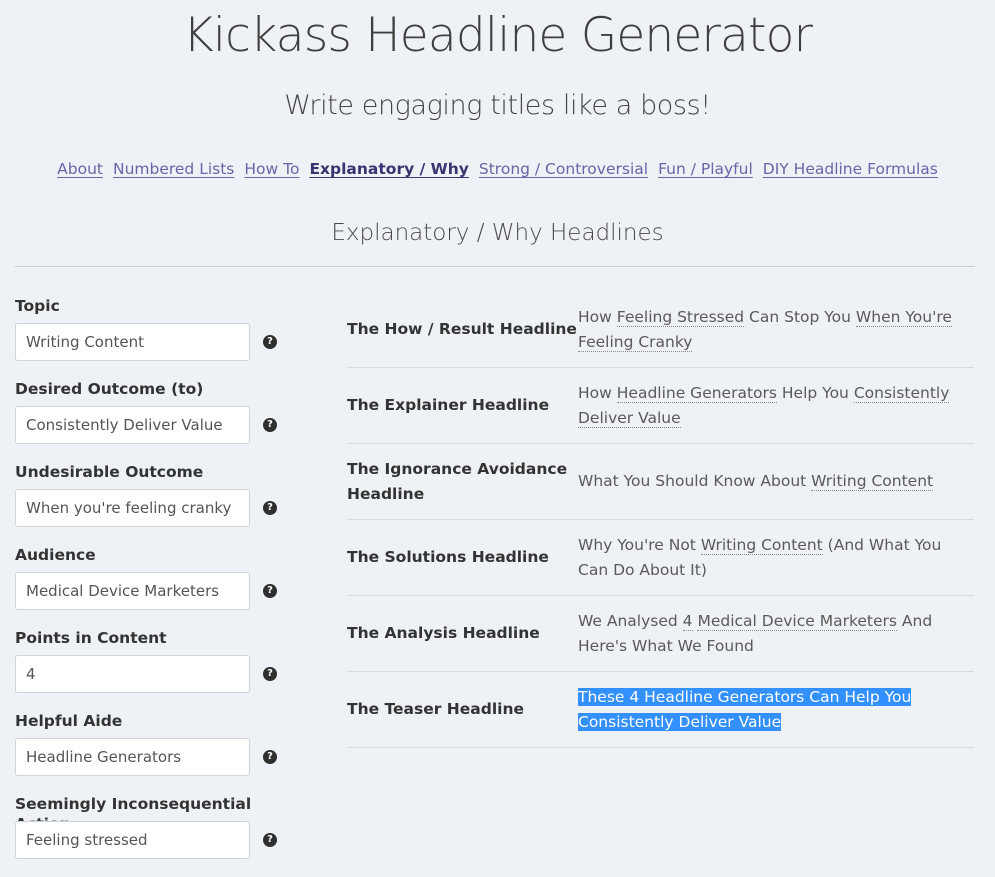 The image size is (995, 877). I want to click on section-title: Explanatory / Why Headlines, so click(497, 233).